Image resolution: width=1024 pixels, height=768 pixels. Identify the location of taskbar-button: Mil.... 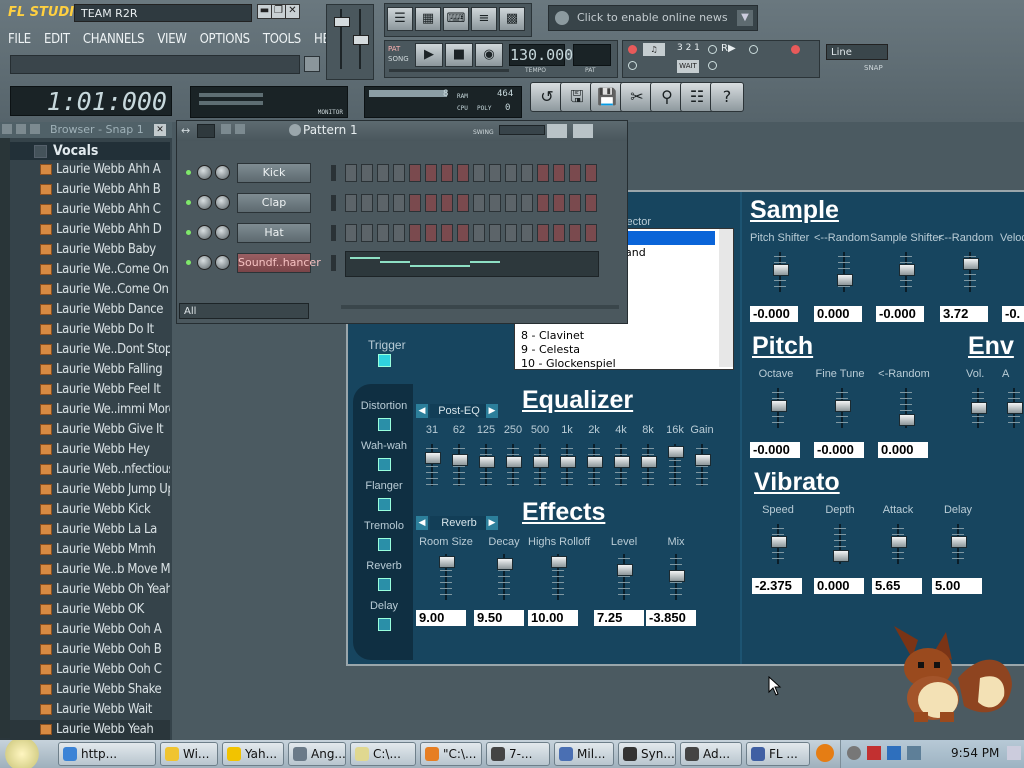
(584, 754).